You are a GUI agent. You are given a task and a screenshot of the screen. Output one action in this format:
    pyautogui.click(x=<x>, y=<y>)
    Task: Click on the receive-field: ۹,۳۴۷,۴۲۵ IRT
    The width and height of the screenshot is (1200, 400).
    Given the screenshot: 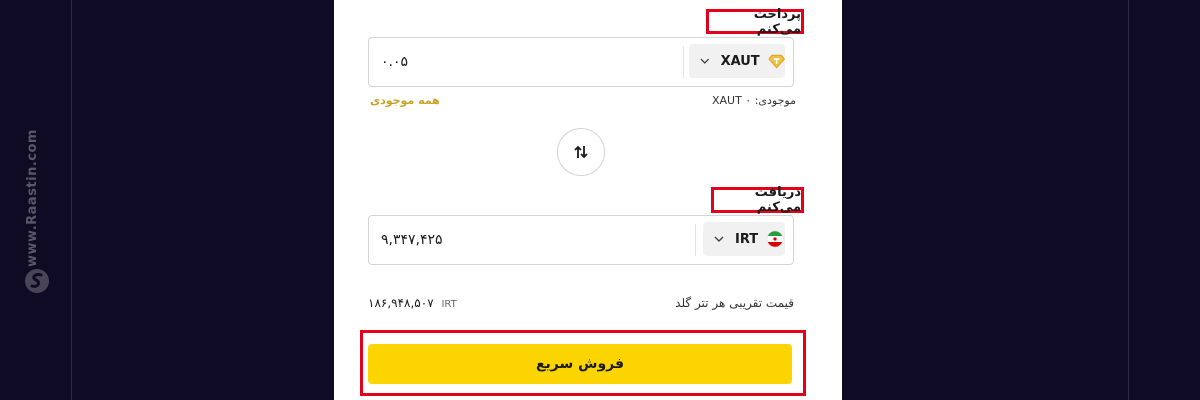 What is the action you would take?
    pyautogui.click(x=581, y=240)
    